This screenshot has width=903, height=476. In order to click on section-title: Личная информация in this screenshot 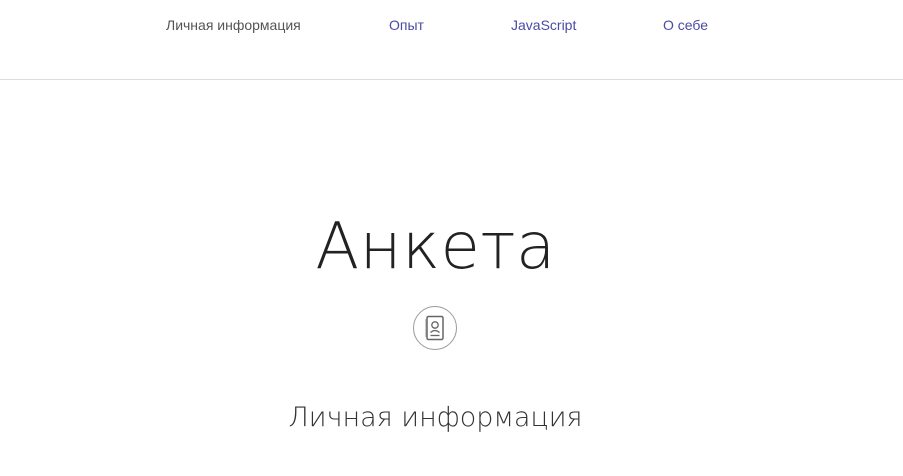, I will do `click(435, 418)`.